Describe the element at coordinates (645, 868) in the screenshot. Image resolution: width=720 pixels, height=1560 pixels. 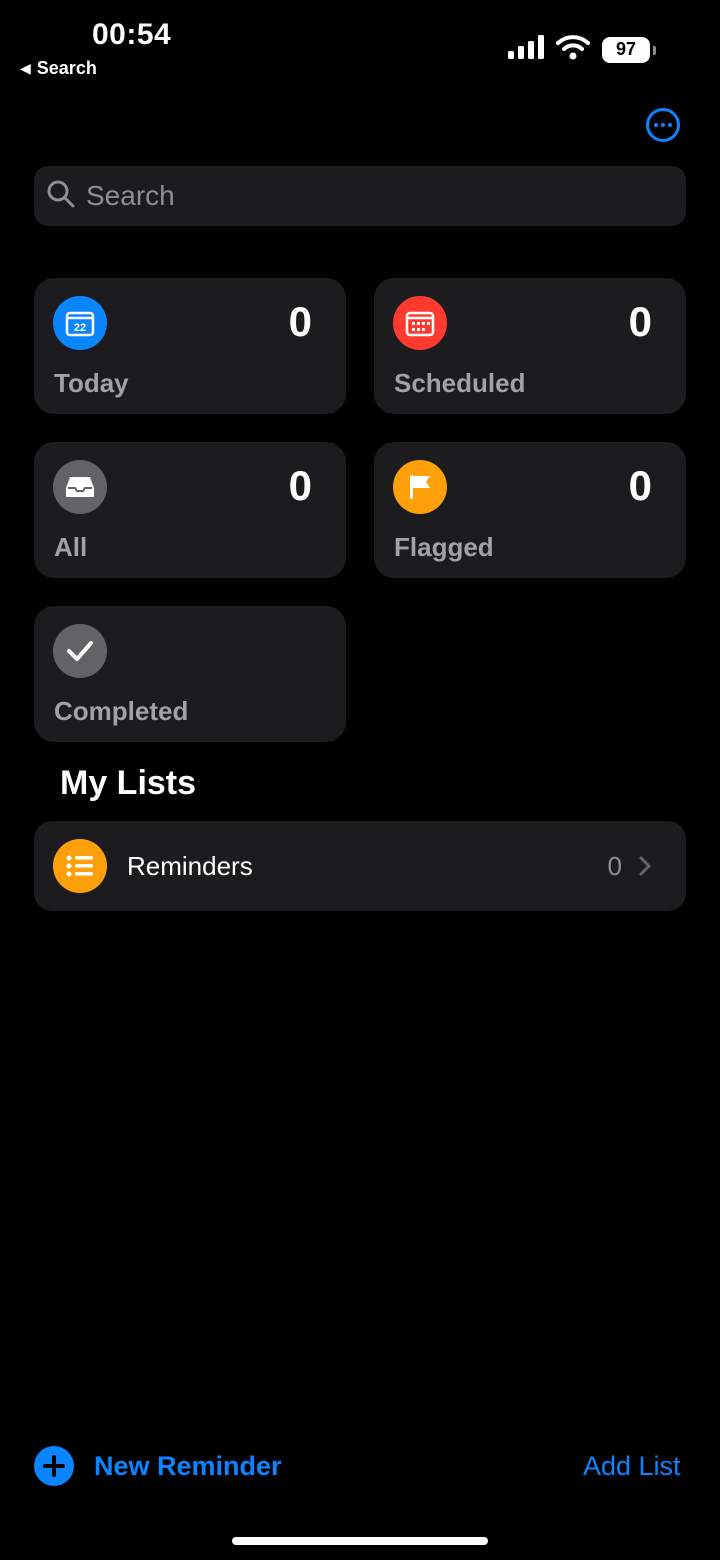
I see `chevron-right-icon` at that location.